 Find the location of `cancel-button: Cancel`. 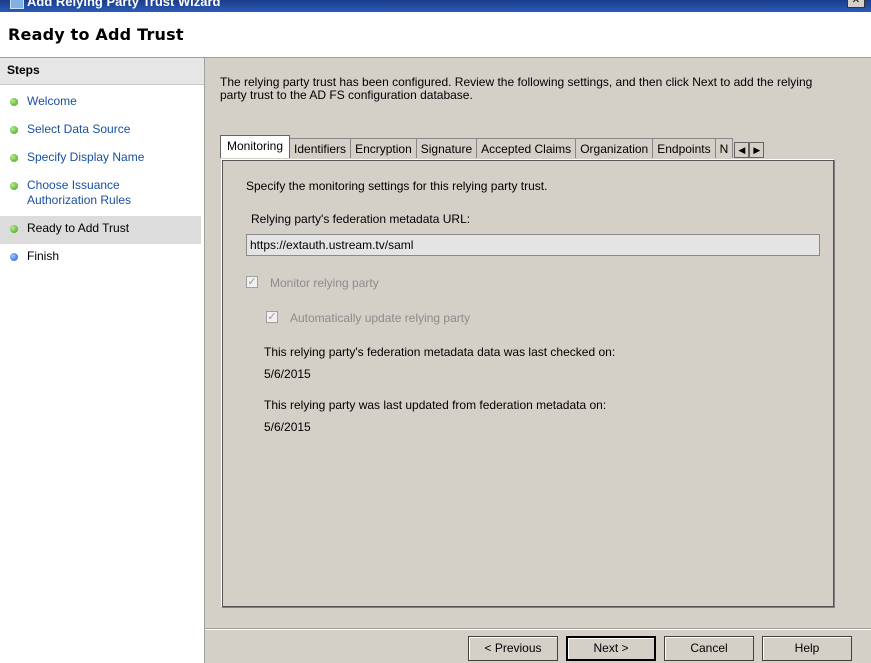

cancel-button: Cancel is located at coordinates (709, 648).